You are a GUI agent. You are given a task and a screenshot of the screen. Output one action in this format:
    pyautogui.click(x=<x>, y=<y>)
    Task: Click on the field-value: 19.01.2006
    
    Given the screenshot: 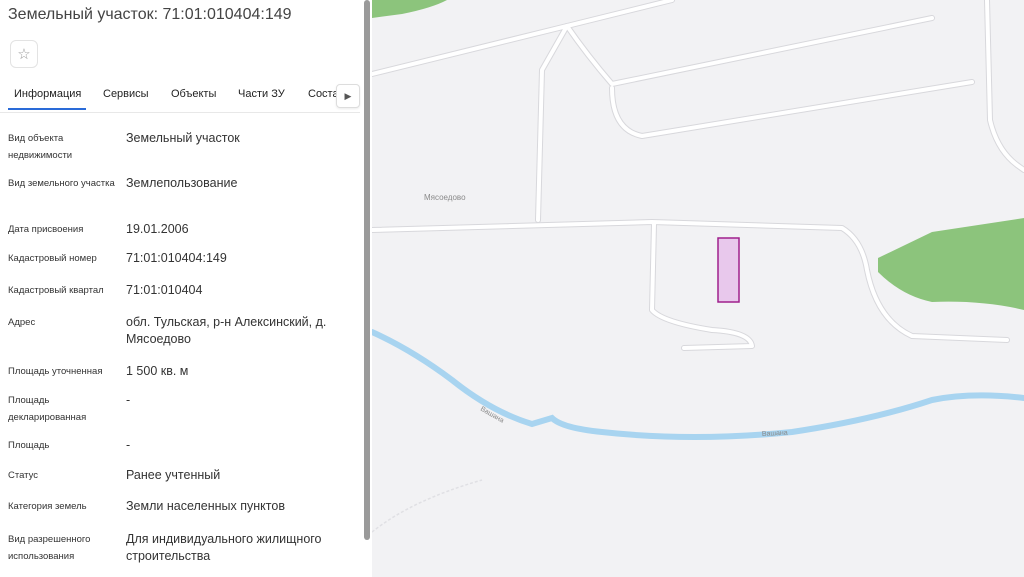 What is the action you would take?
    pyautogui.click(x=157, y=229)
    